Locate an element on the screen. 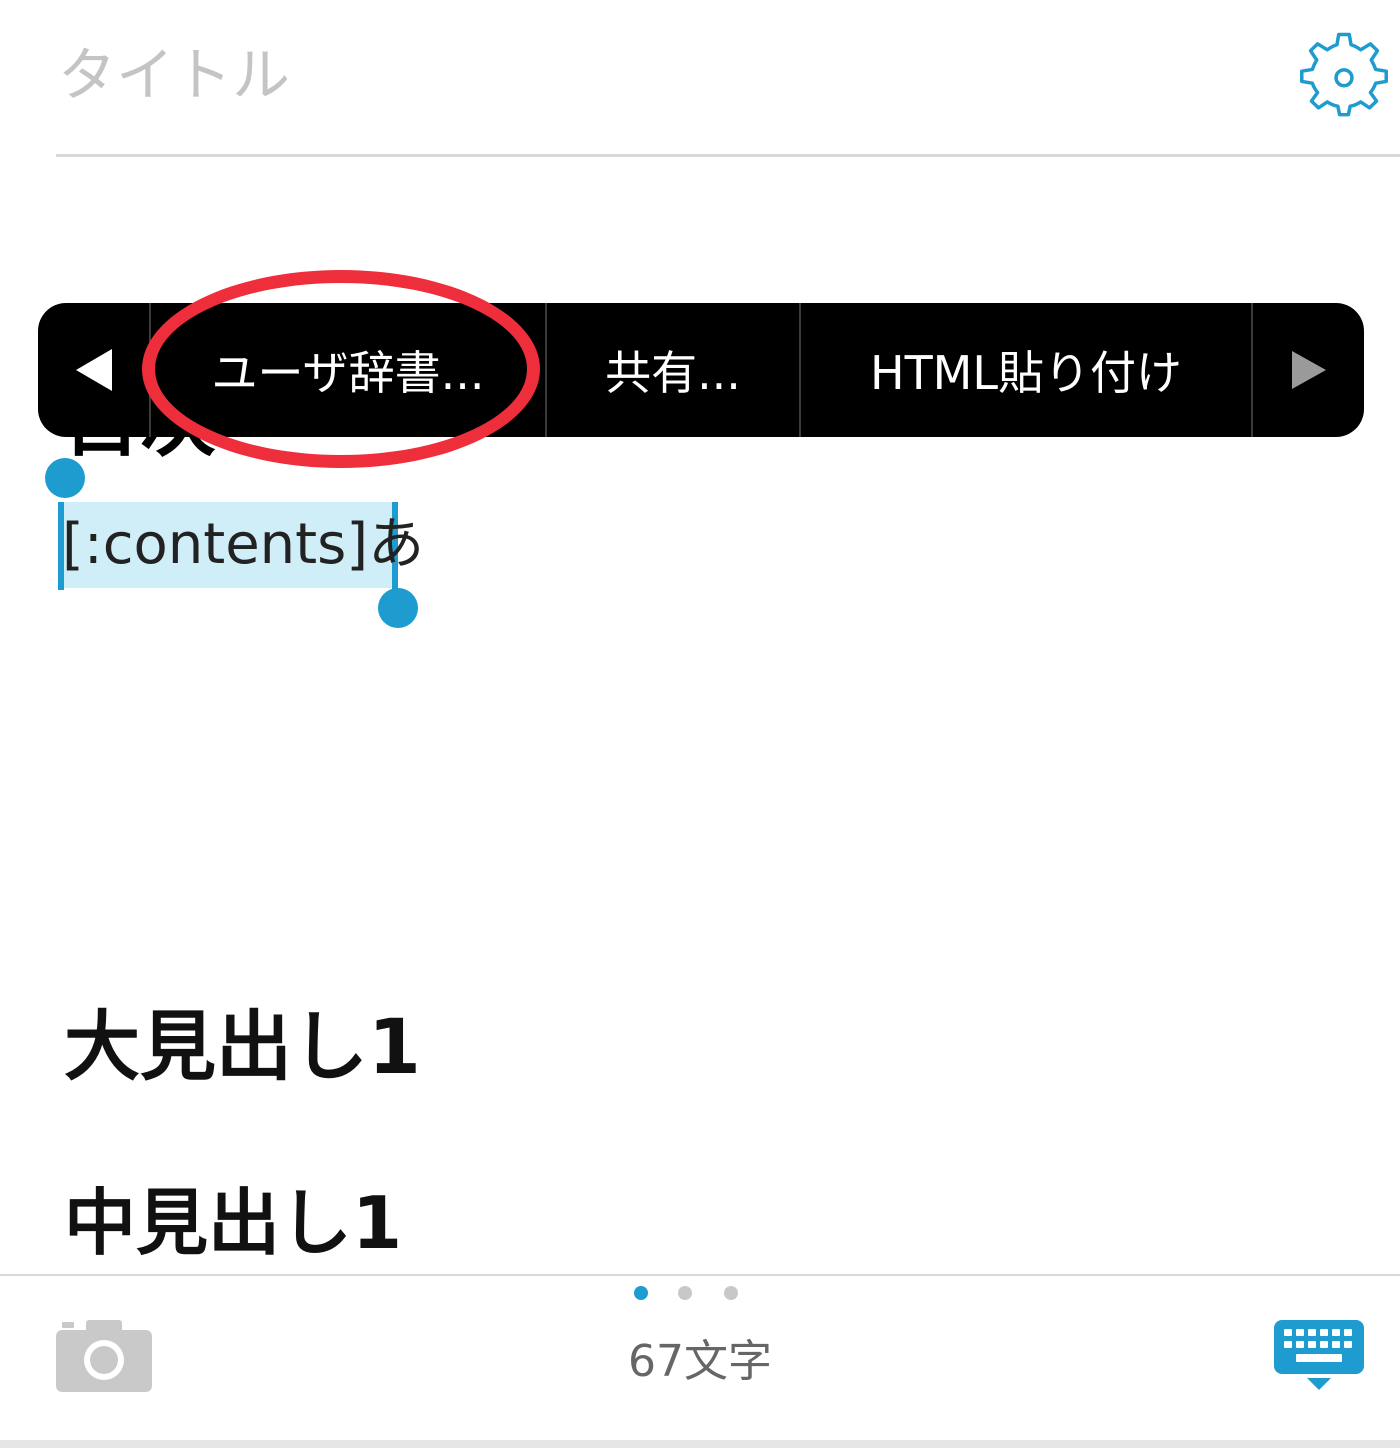 The image size is (1400, 1448). menu-prev-button is located at coordinates (93, 370).